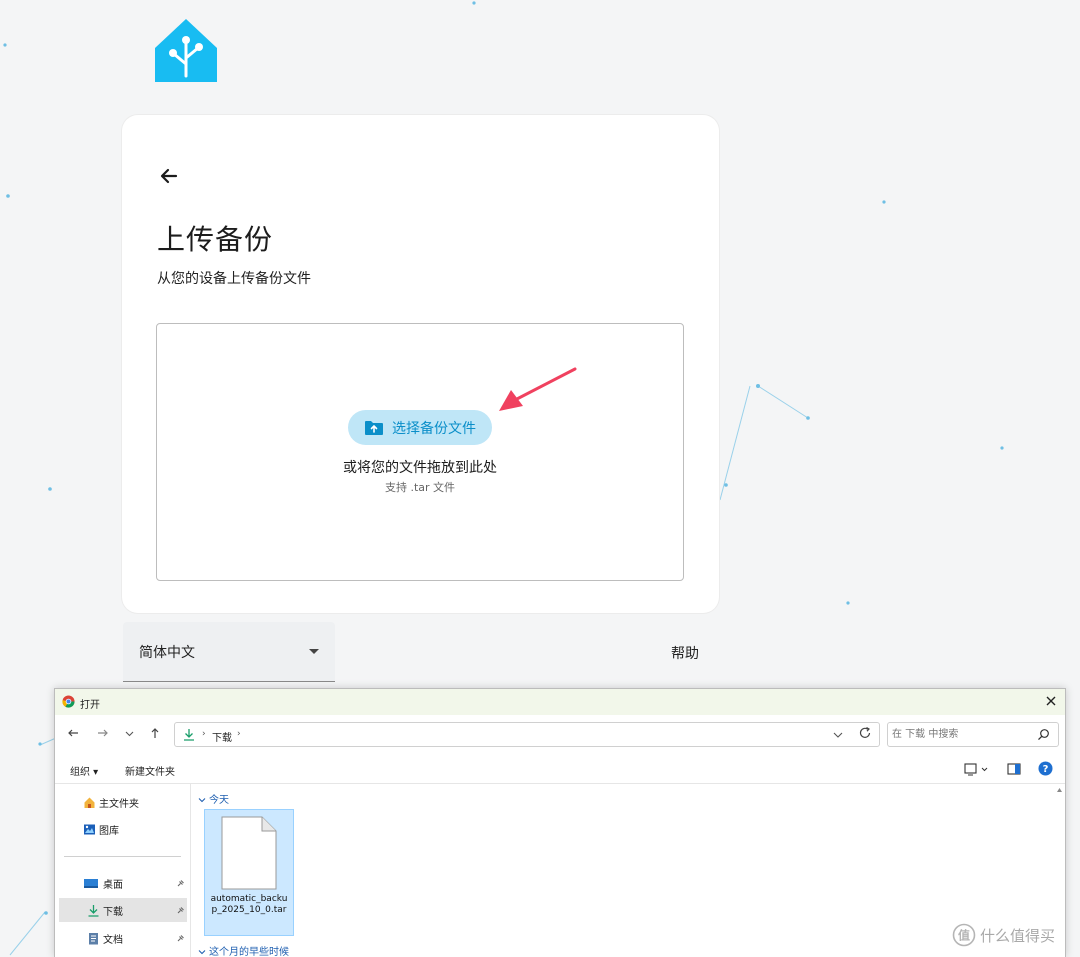 This screenshot has width=1080, height=957. I want to click on svg-text: 值, so click(964, 935).